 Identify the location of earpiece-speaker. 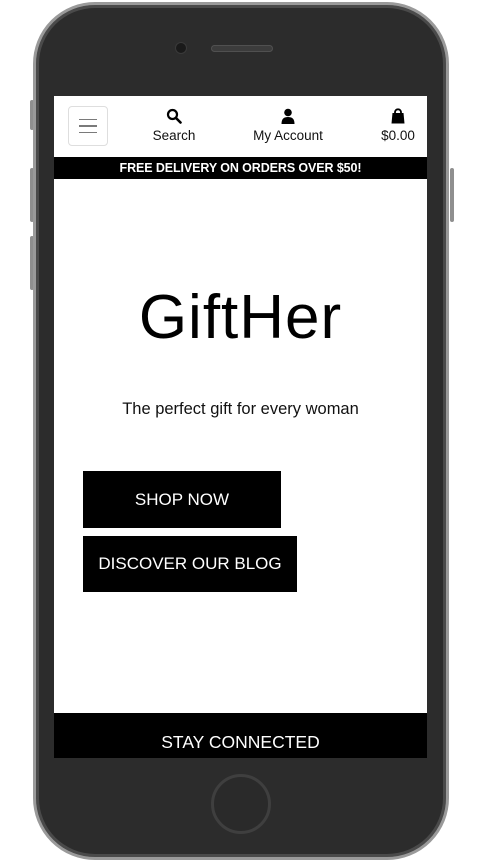
(242, 48).